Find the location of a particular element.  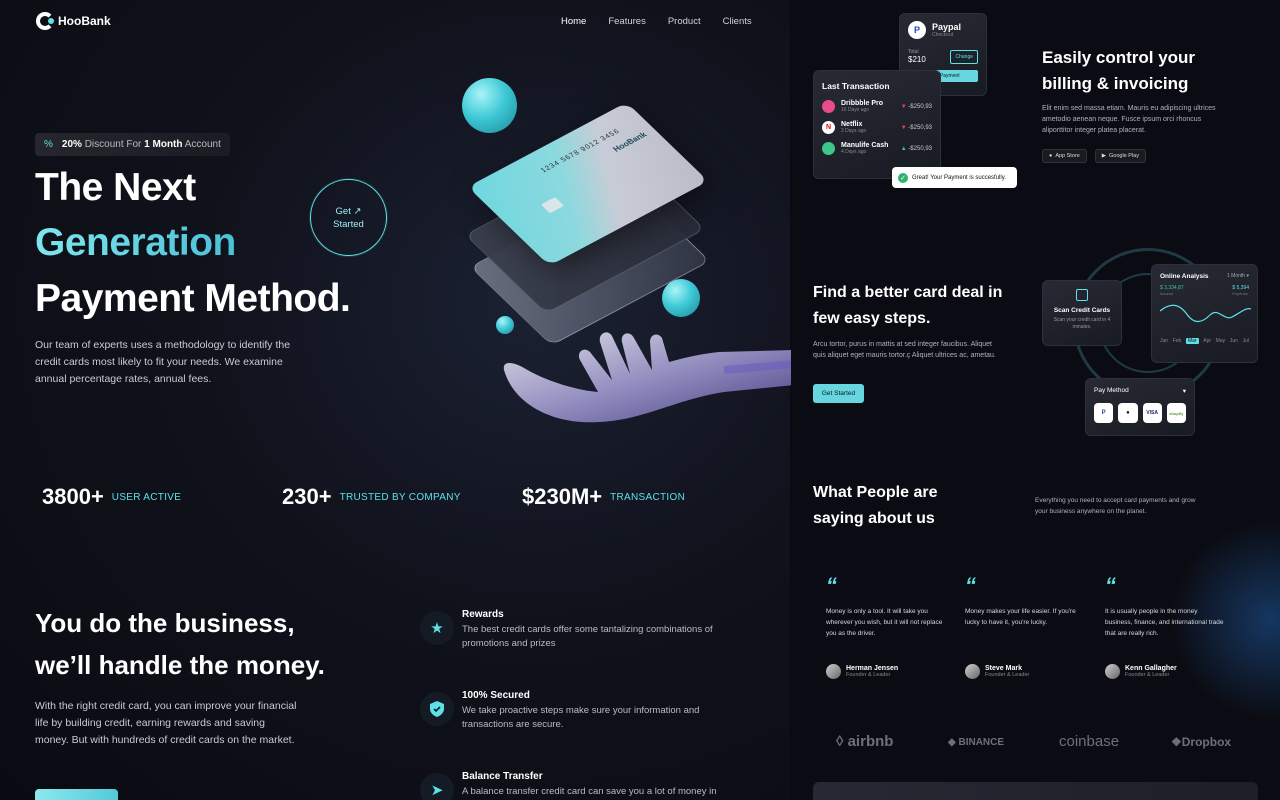

transaction-row: Dribbble Pro 16 Days ago ▼ -$250,93 is located at coordinates (877, 106).